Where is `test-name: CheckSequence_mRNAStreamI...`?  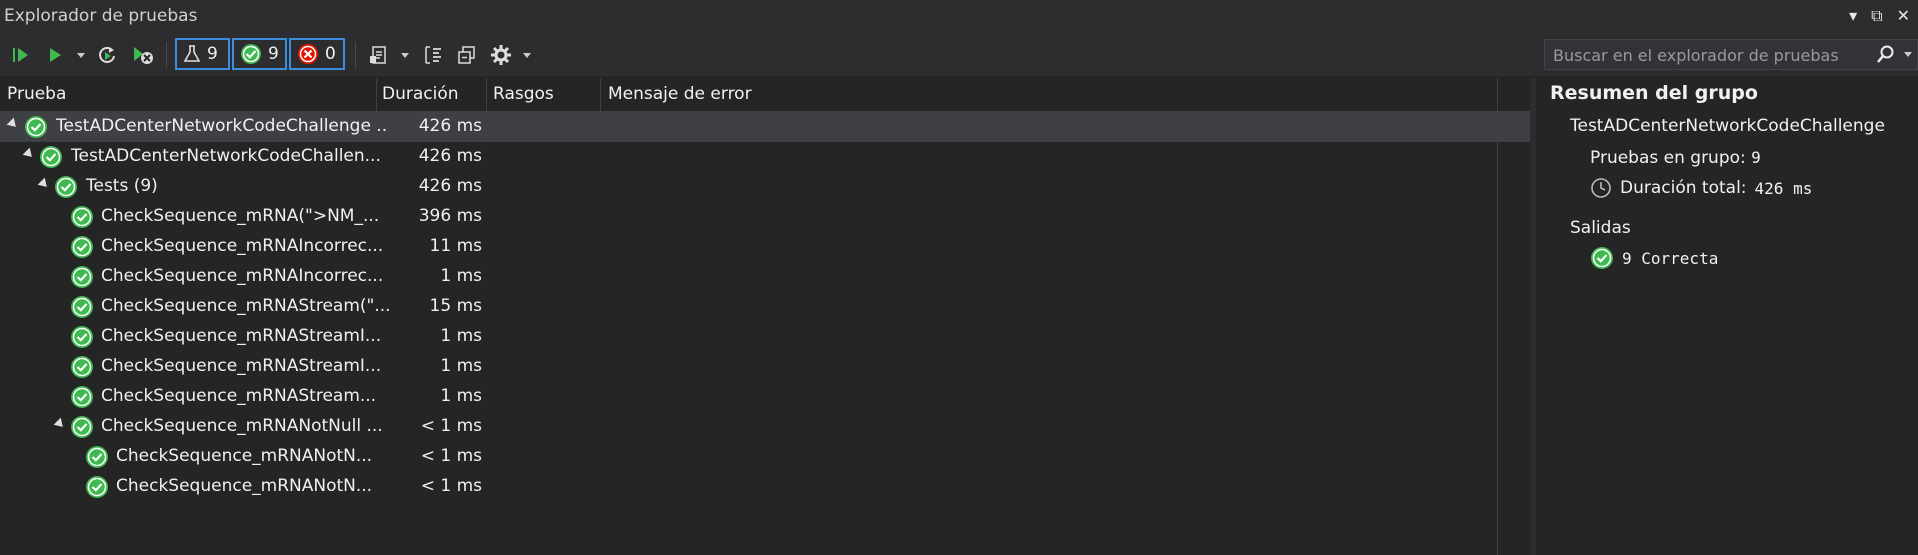 test-name: CheckSequence_mRNAStreamI... is located at coordinates (241, 366).